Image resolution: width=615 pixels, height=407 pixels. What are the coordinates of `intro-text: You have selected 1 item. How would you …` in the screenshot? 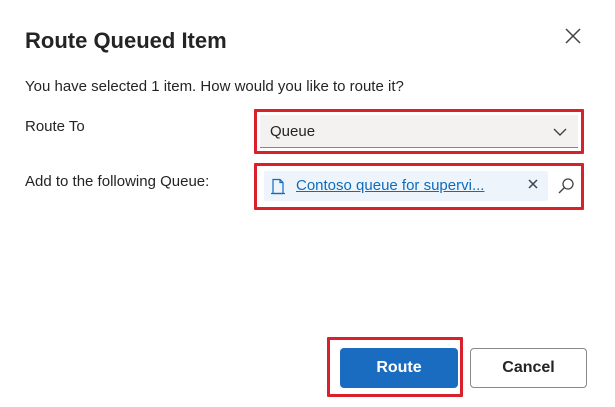 It's located at (214, 86).